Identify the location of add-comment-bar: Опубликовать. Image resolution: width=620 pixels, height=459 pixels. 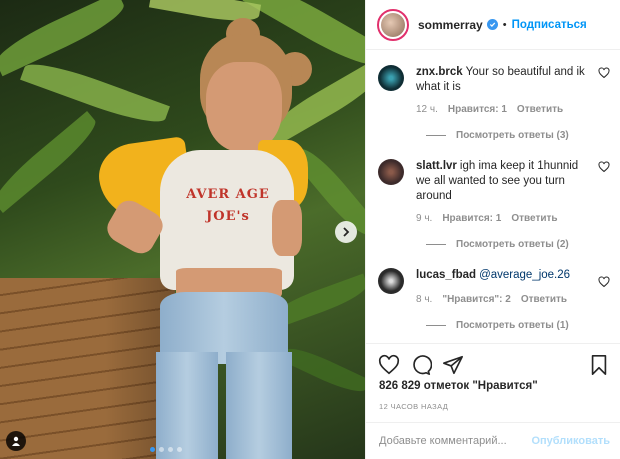
(493, 440).